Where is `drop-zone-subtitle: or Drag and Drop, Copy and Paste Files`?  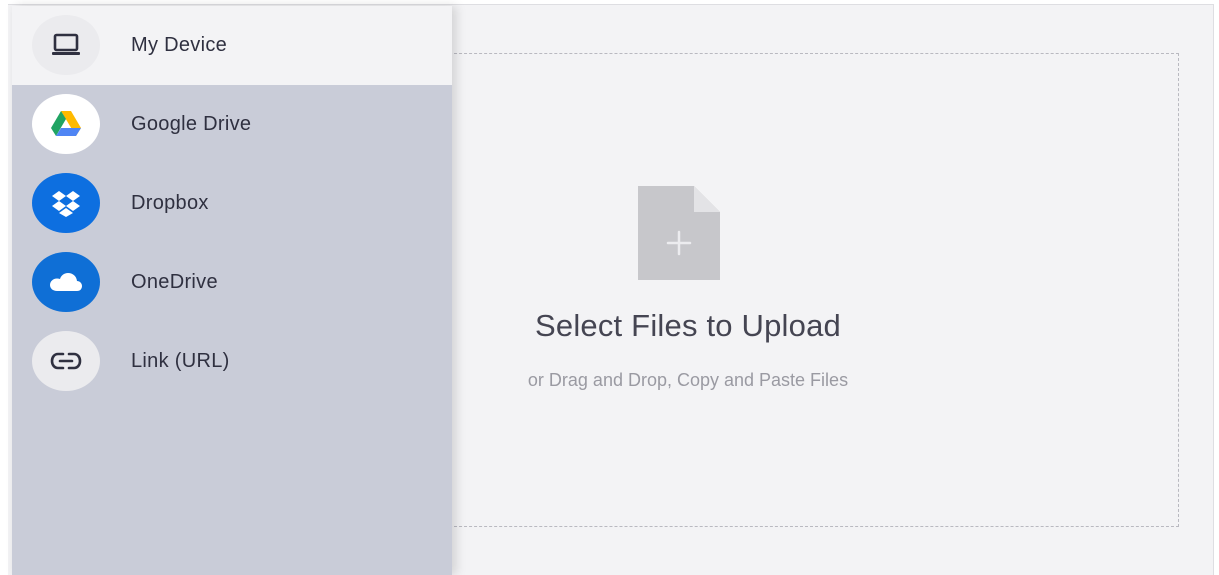
drop-zone-subtitle: or Drag and Drop, Copy and Paste Files is located at coordinates (688, 380).